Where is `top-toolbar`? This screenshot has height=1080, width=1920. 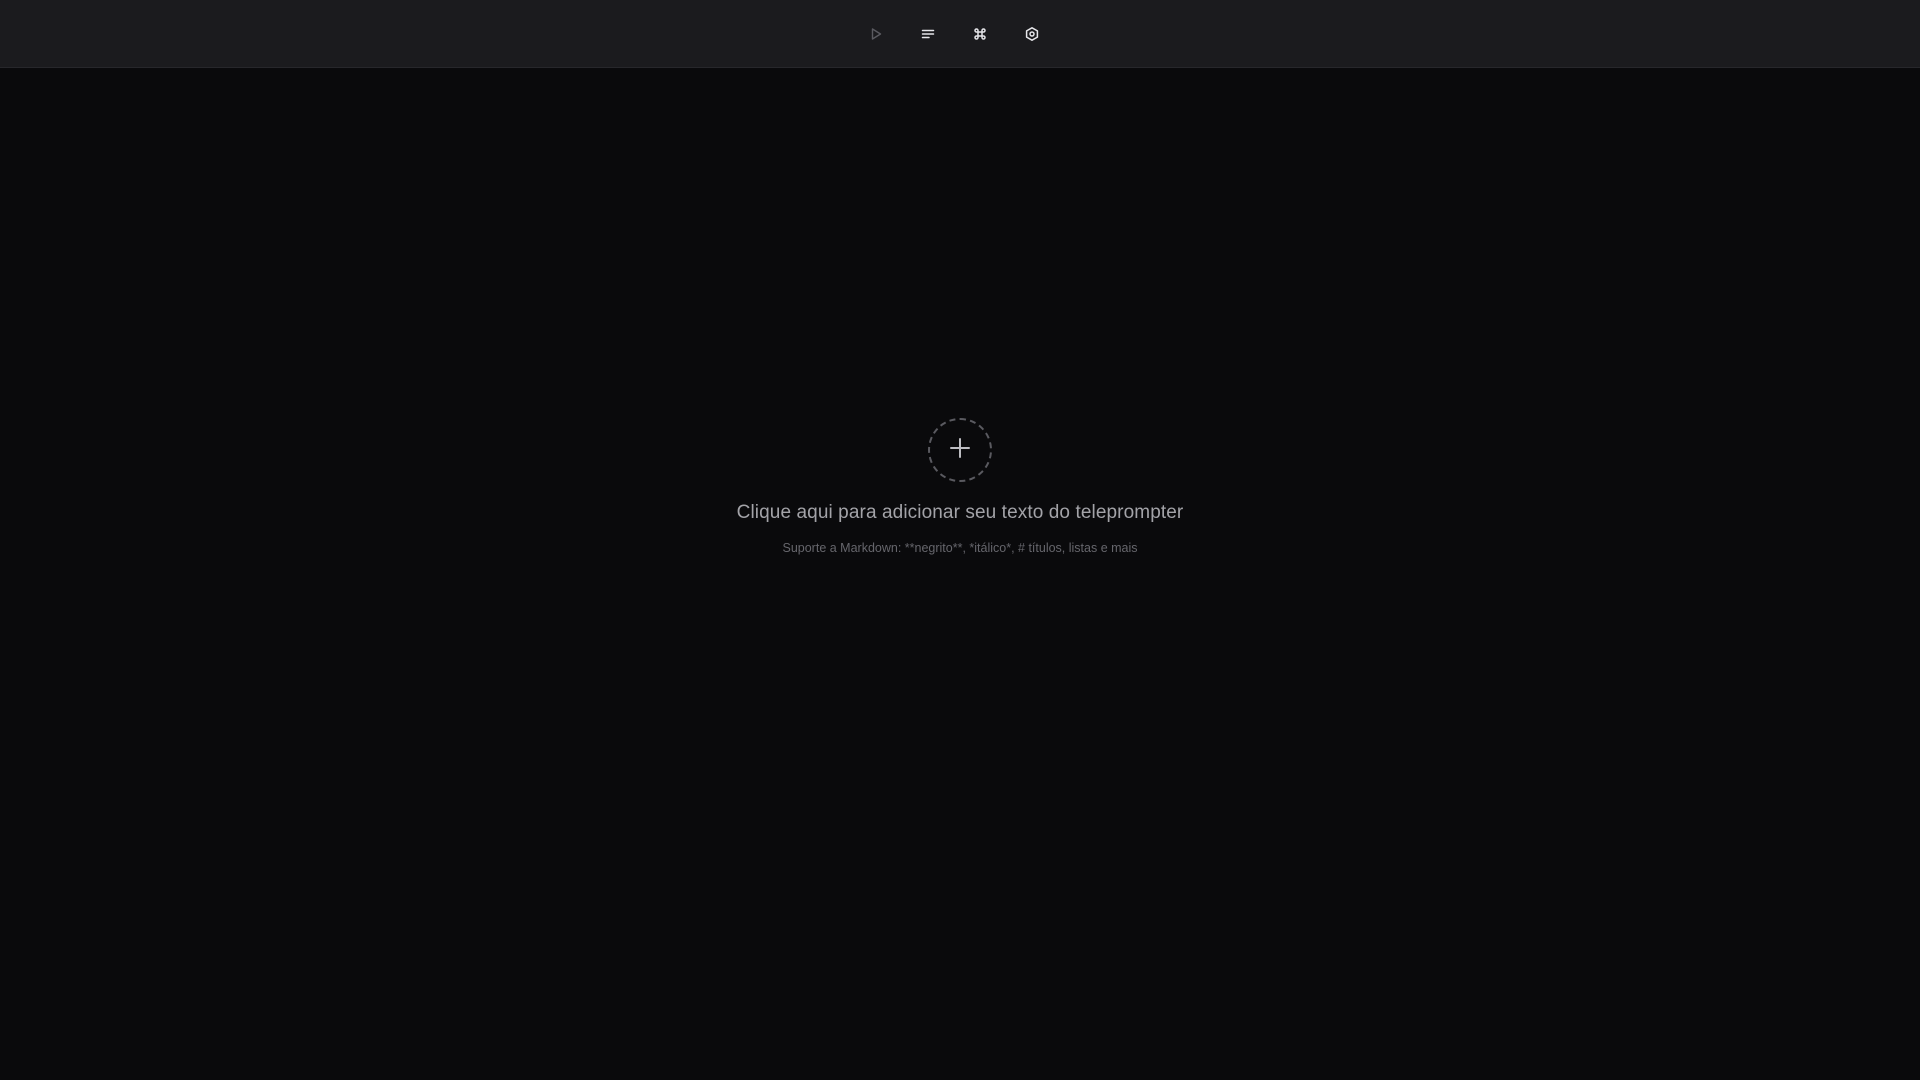 top-toolbar is located at coordinates (960, 34).